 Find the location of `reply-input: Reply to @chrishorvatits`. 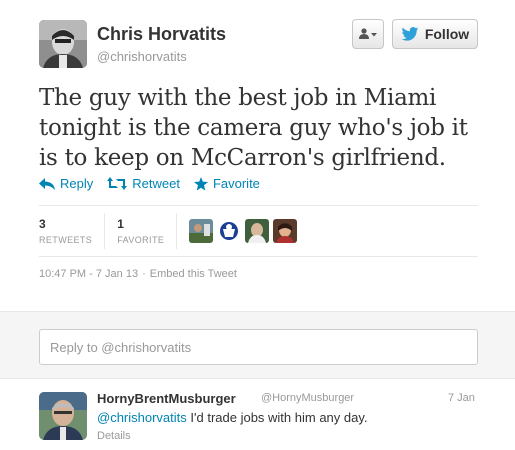

reply-input: Reply to @chrishorvatits is located at coordinates (258, 347).